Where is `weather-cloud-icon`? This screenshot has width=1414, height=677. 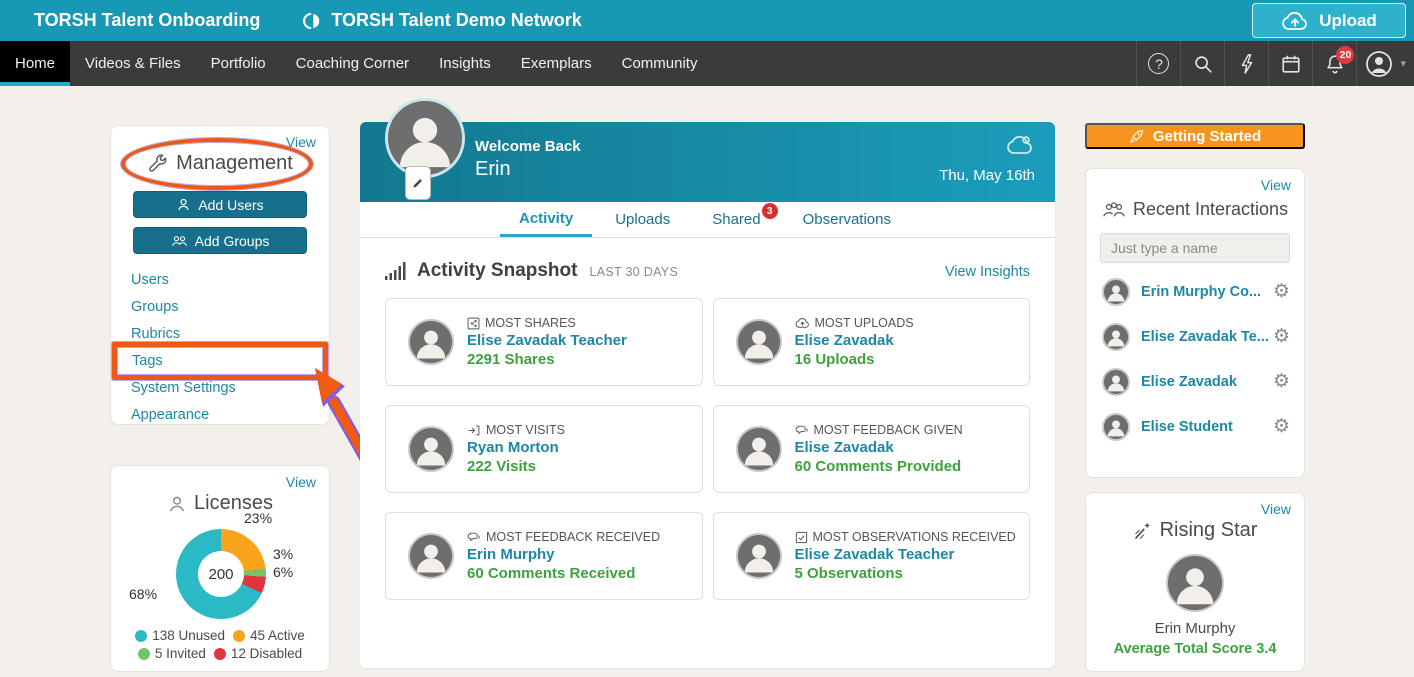 weather-cloud-icon is located at coordinates (1020, 145).